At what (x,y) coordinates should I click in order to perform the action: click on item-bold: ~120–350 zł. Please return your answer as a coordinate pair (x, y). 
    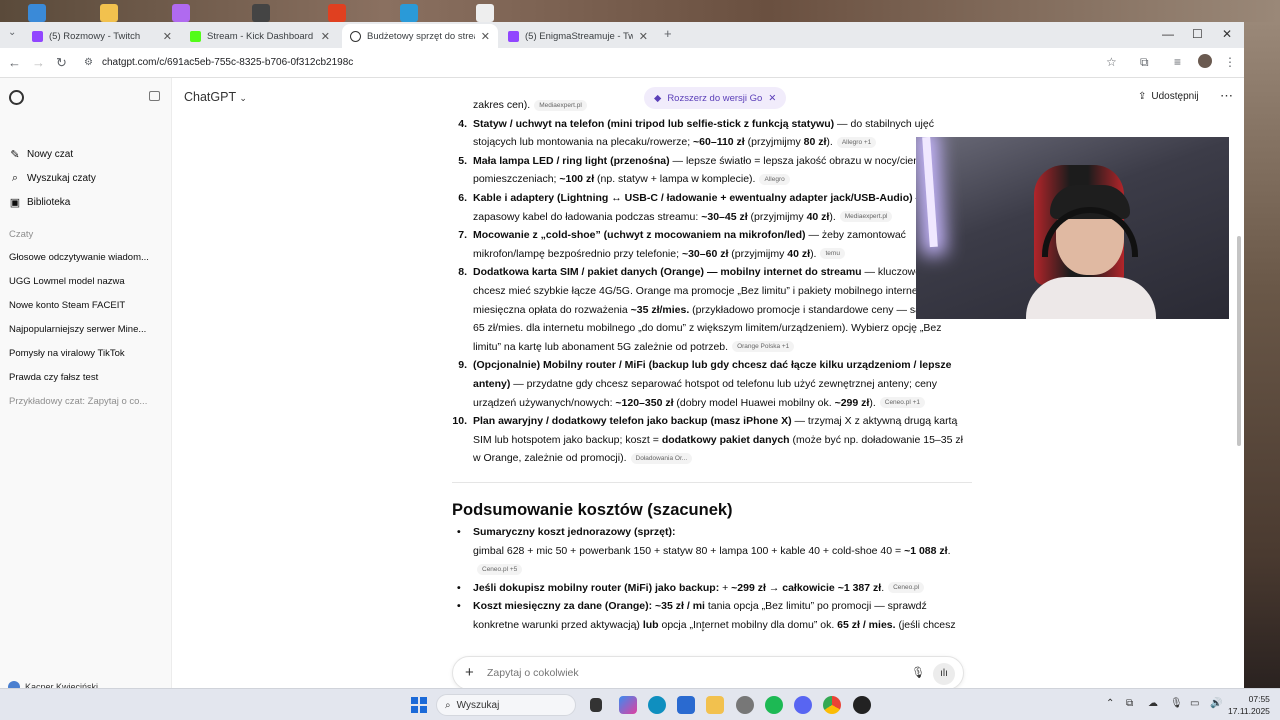
    Looking at the image, I should click on (644, 402).